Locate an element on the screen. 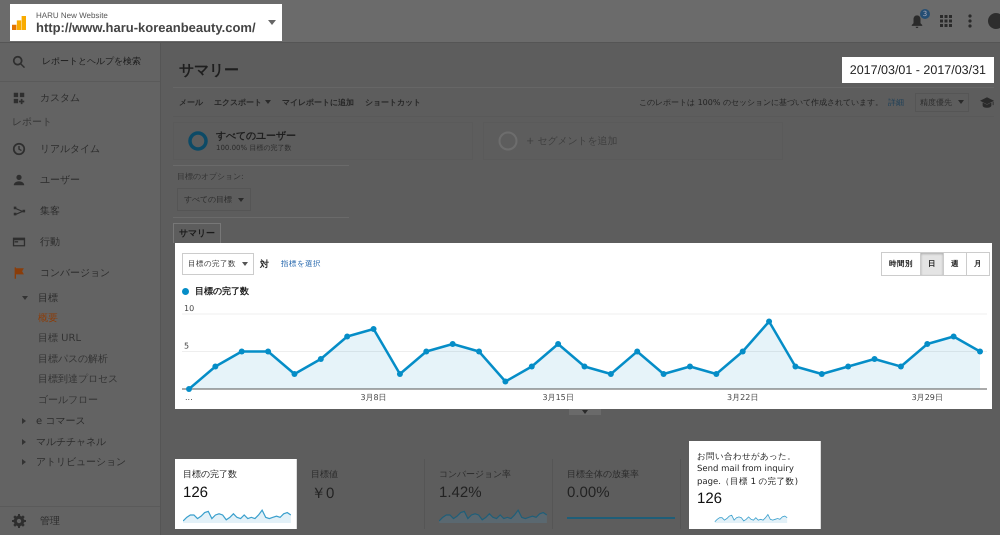 The width and height of the screenshot is (1000, 535). x-tick-label: 3月29日 is located at coordinates (927, 397).